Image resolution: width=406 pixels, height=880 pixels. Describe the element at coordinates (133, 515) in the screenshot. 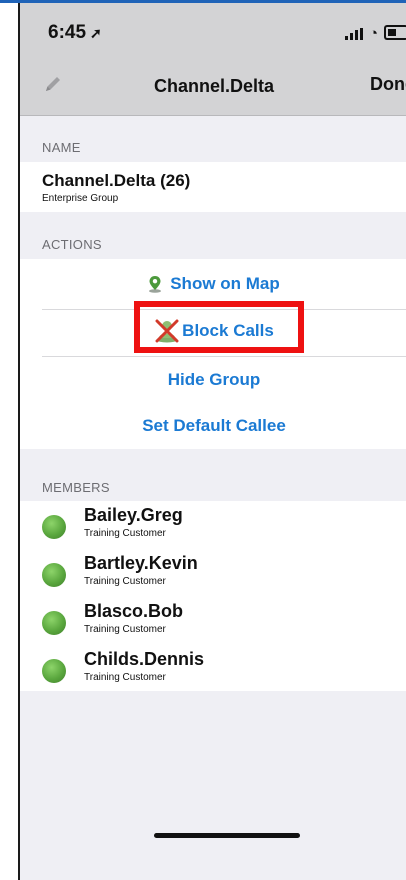

I see `member-name: Bailey.Greg` at that location.